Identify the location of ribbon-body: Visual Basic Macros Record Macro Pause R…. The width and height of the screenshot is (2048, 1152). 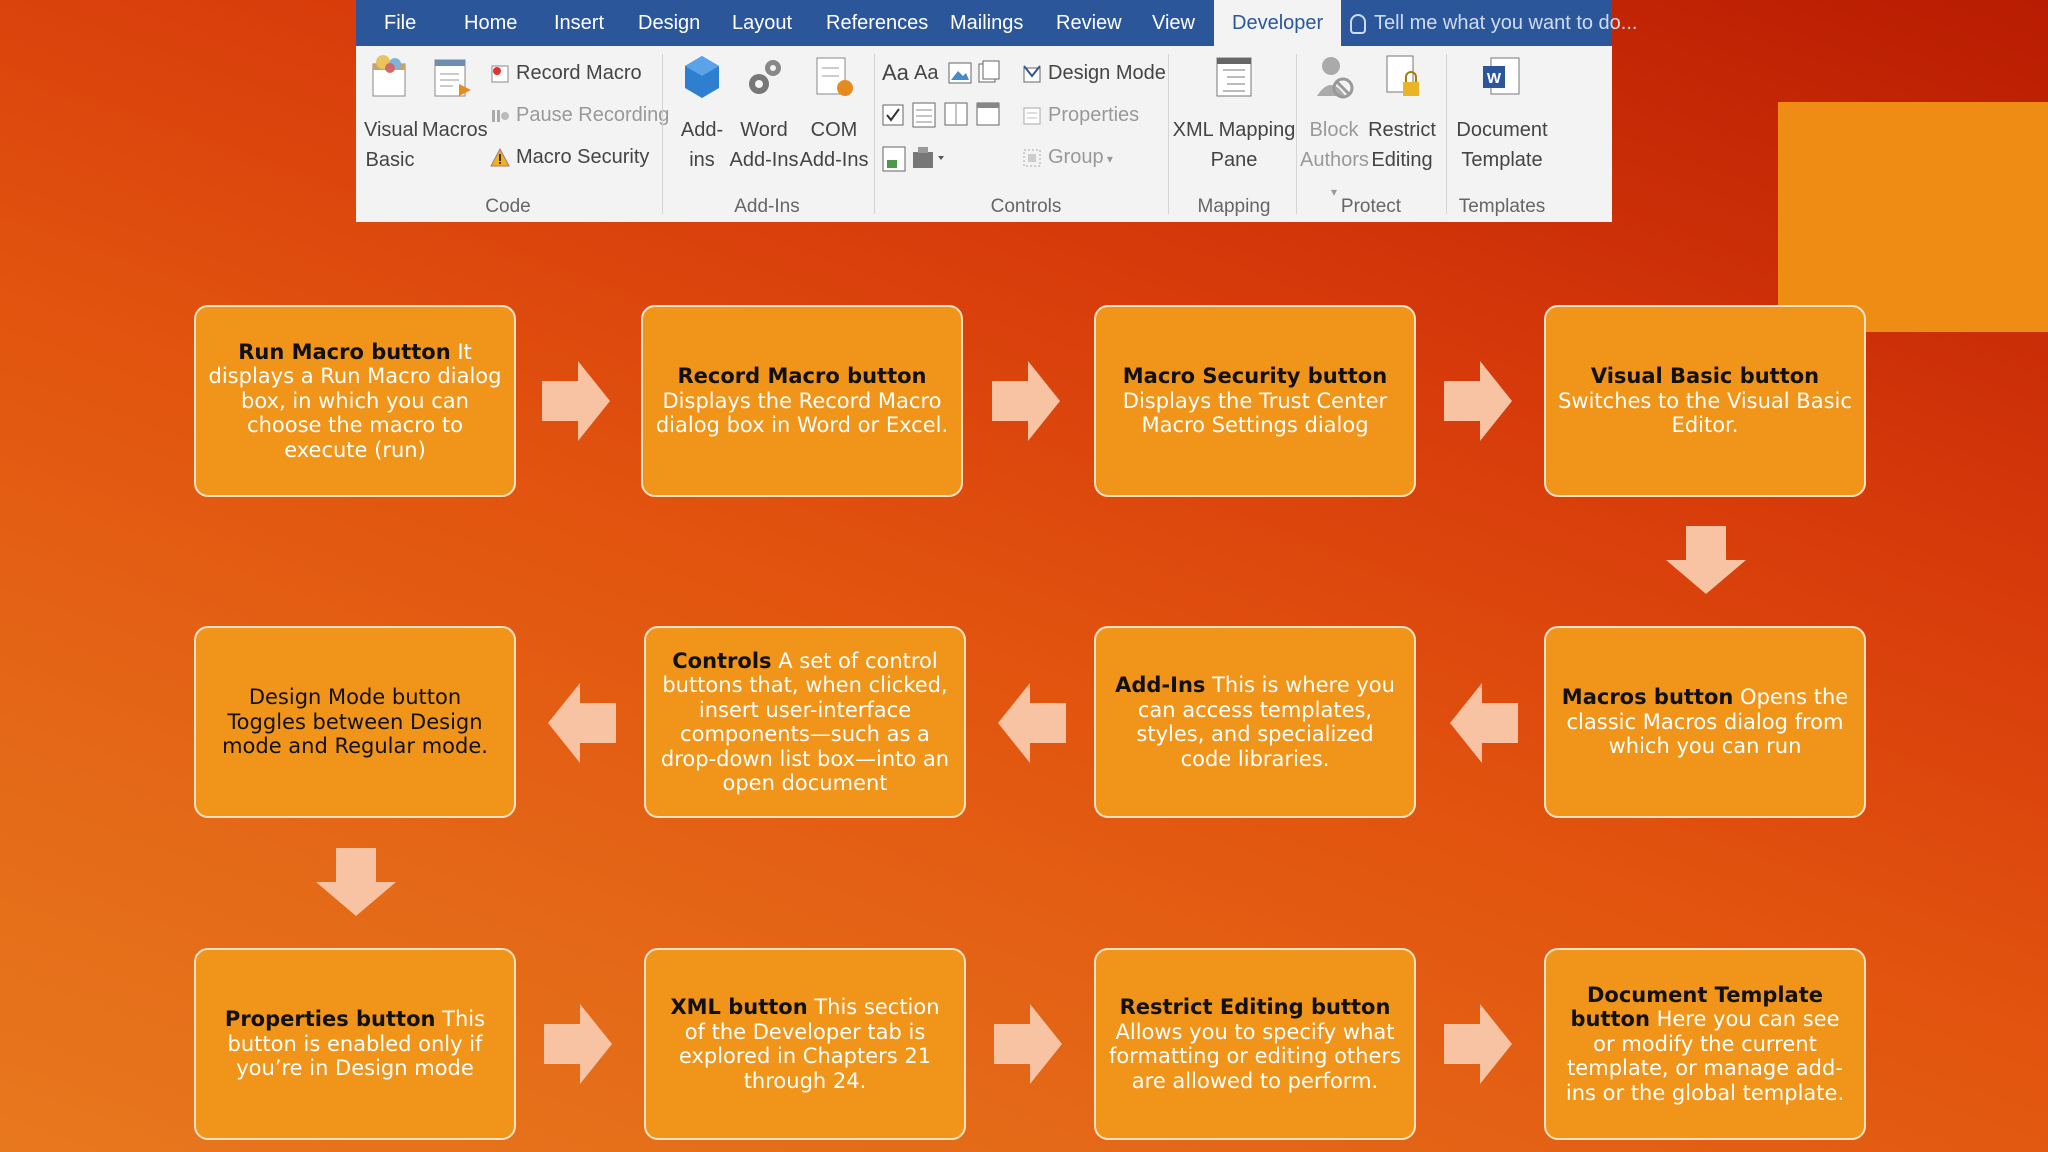
(984, 134).